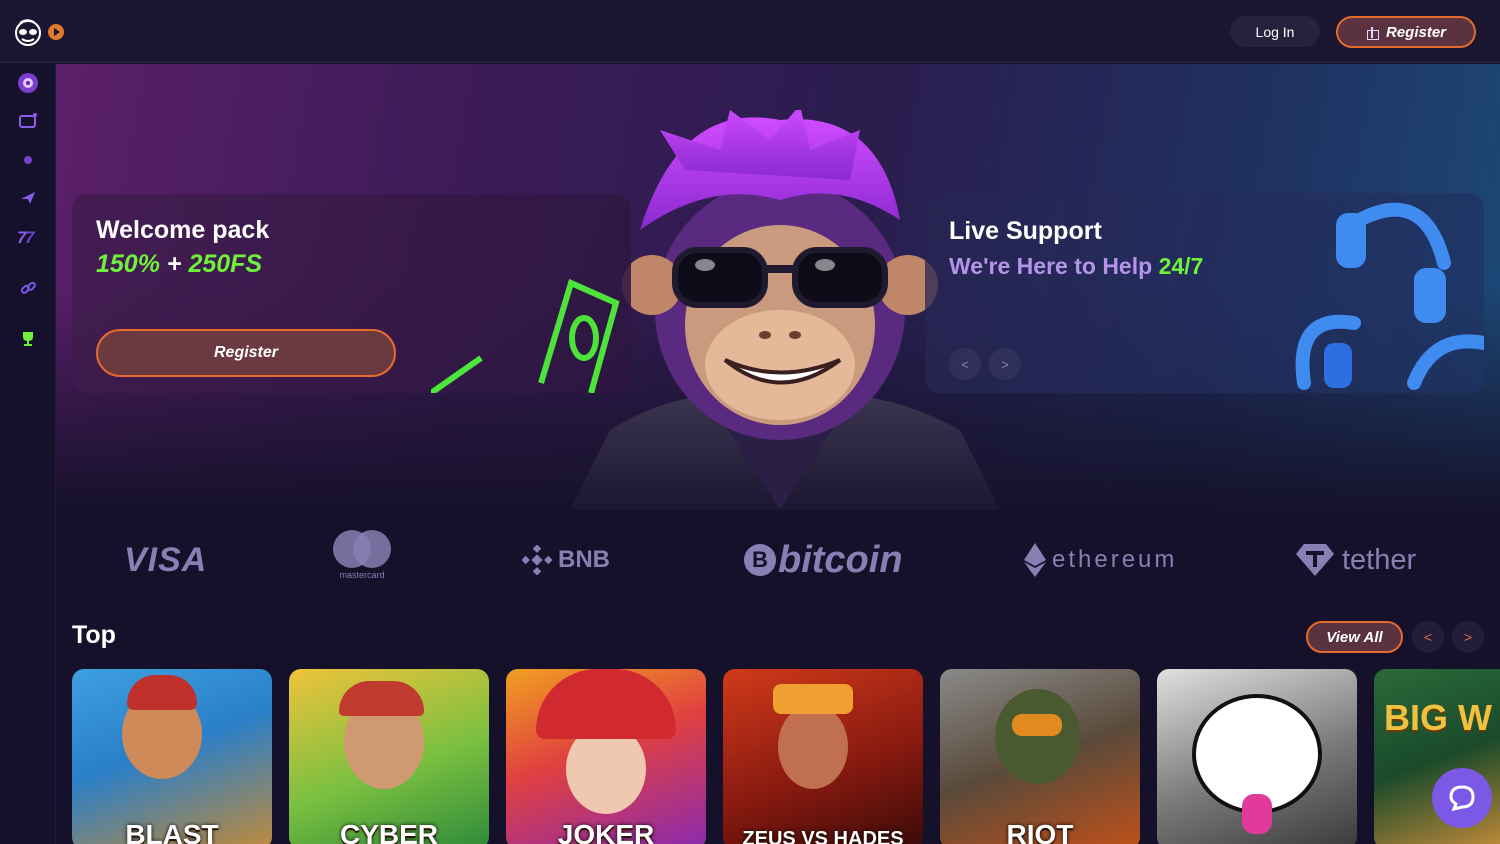  I want to click on bonus-percent: 150%, so click(128, 264).